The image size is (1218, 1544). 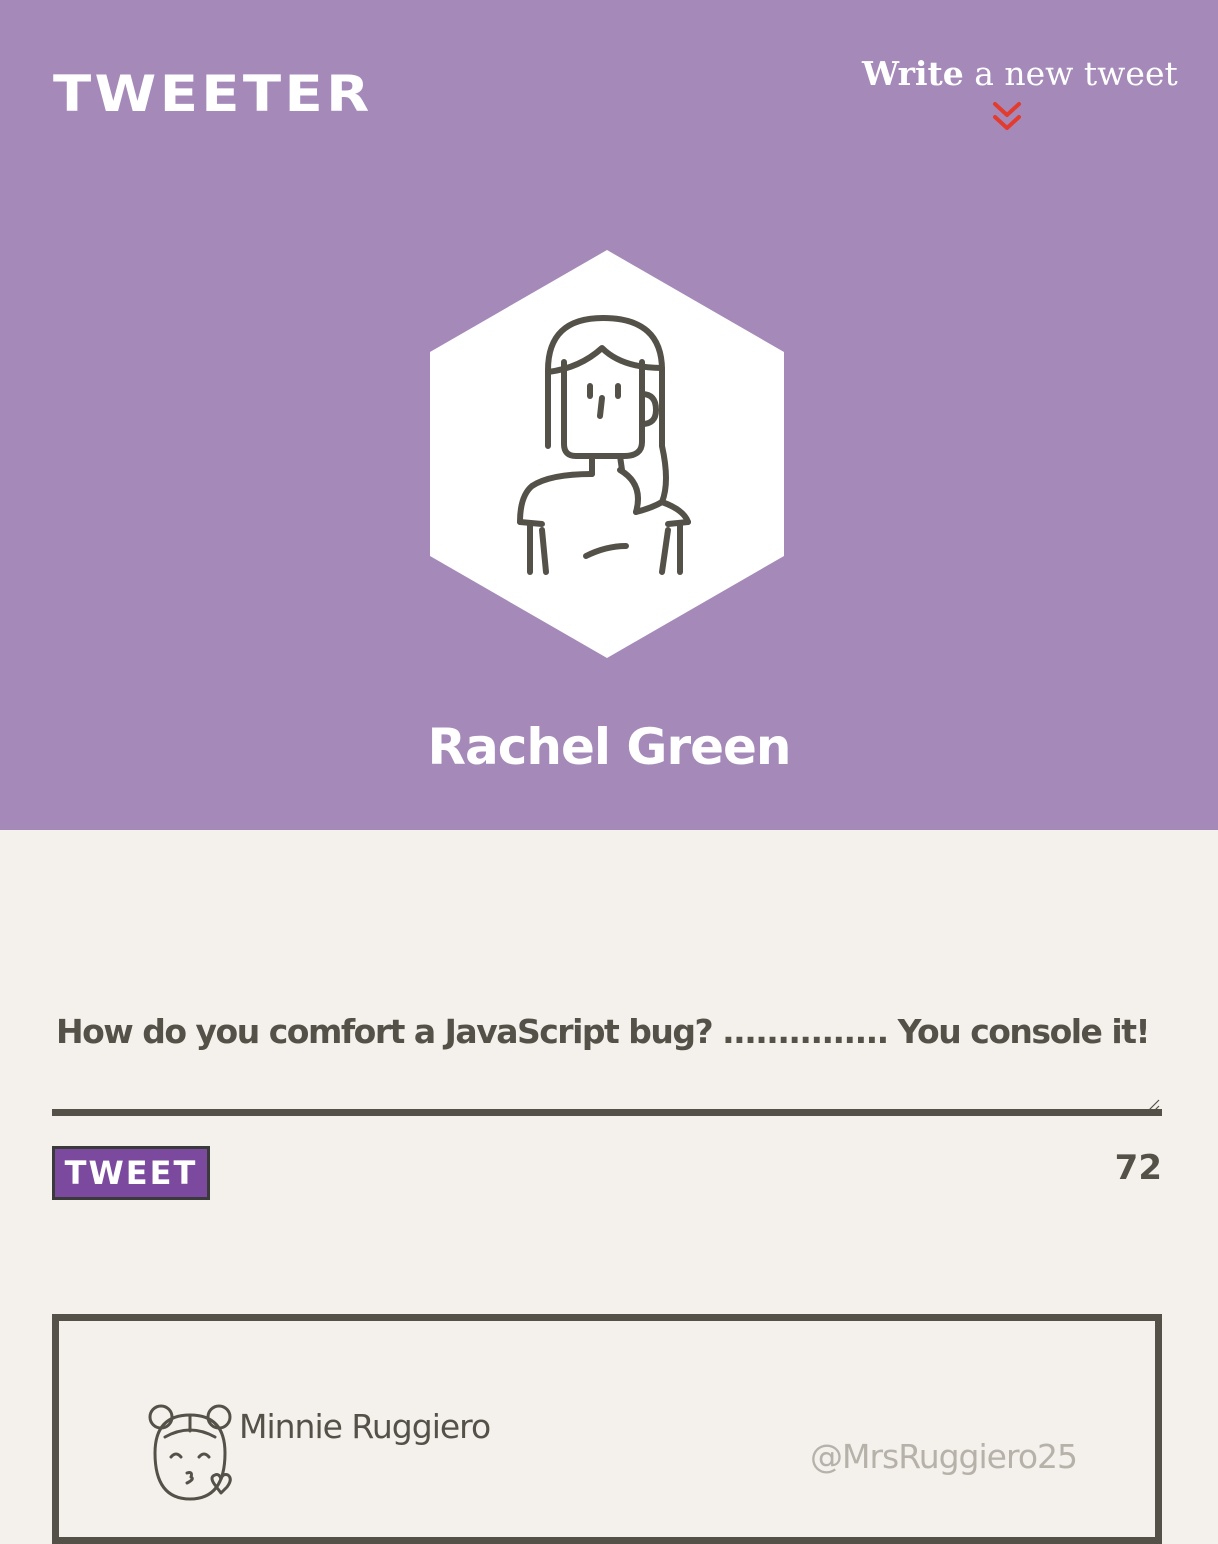 What do you see at coordinates (365, 1426) in the screenshot?
I see `tweet-author-name: Minnie Ruggiero` at bounding box center [365, 1426].